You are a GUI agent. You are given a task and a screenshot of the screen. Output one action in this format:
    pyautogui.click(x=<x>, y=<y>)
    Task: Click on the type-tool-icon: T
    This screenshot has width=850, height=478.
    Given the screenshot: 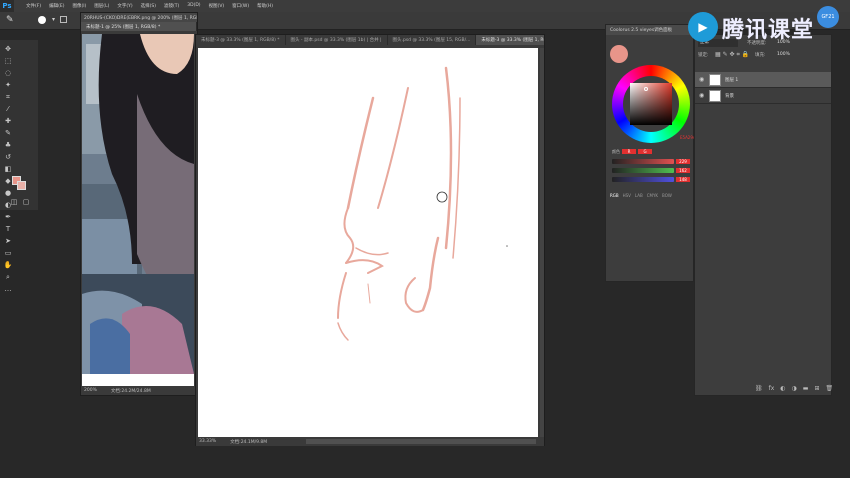 What is the action you would take?
    pyautogui.click(x=8, y=229)
    